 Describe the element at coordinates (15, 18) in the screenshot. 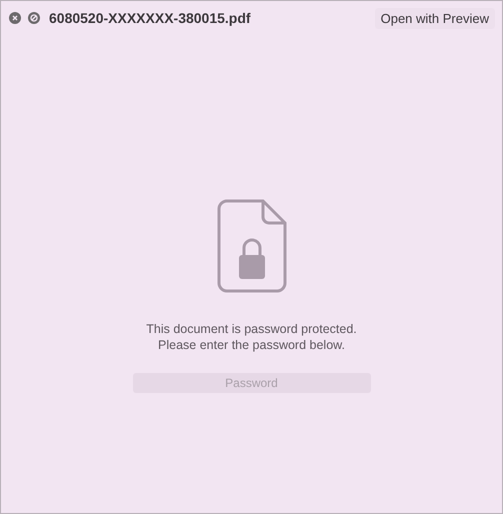

I see `close-icon` at that location.